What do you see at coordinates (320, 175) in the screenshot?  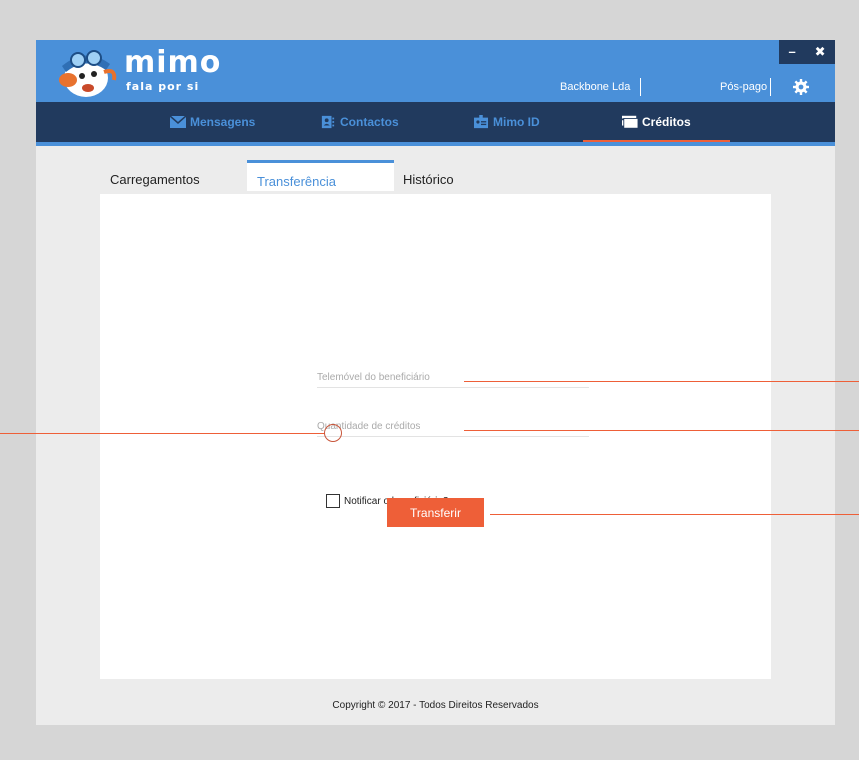 I see `tab-transferencia: Transferência` at bounding box center [320, 175].